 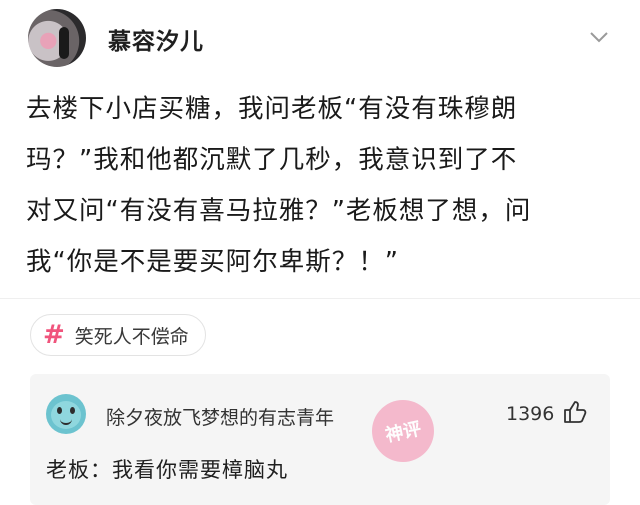 What do you see at coordinates (66, 414) in the screenshot?
I see `commenter-avatar` at bounding box center [66, 414].